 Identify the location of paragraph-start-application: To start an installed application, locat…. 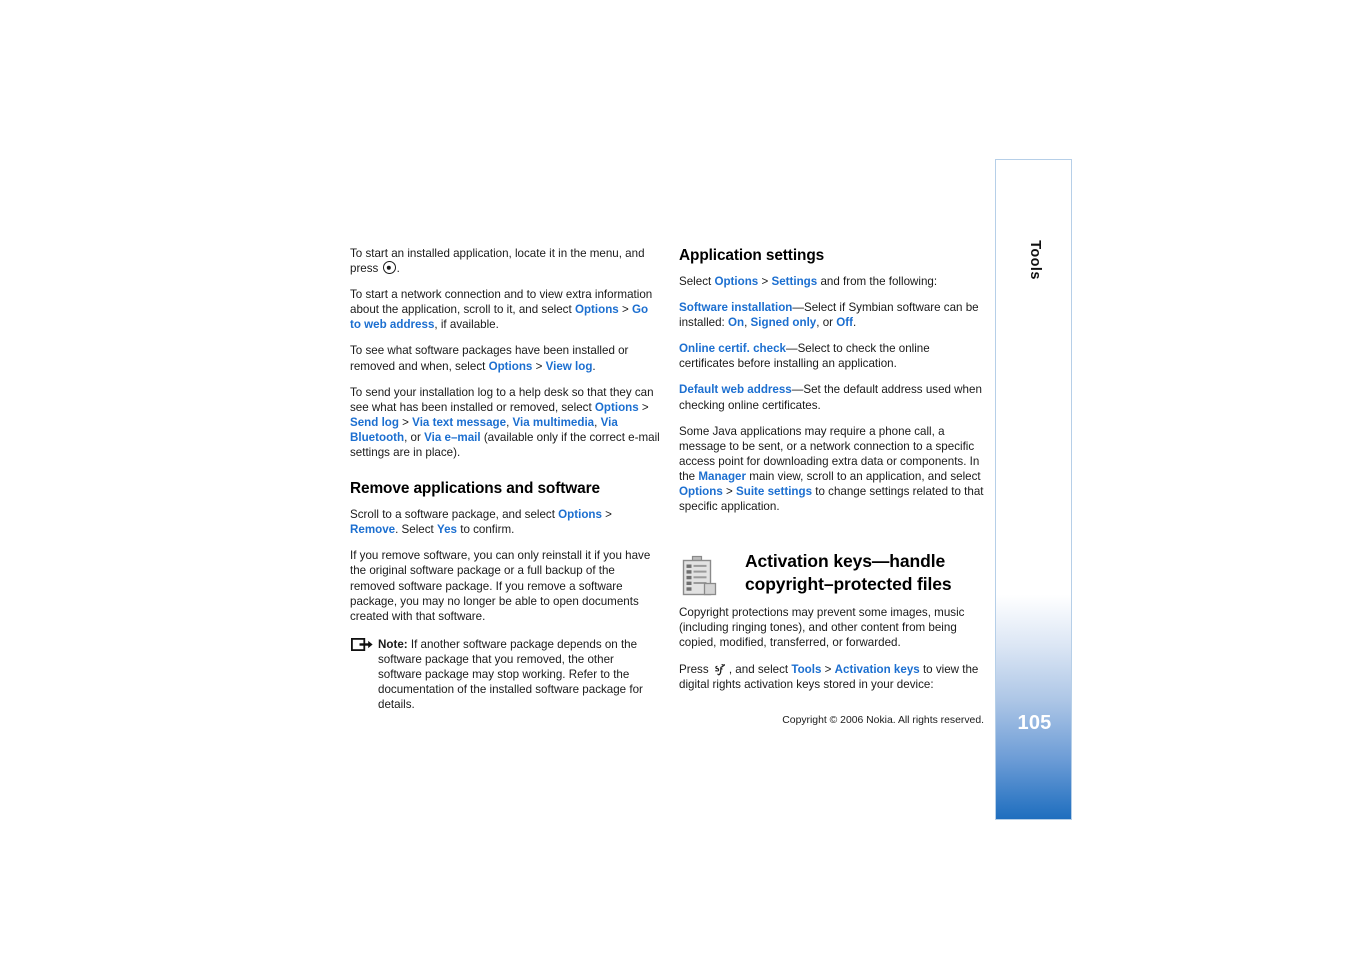
(505, 261).